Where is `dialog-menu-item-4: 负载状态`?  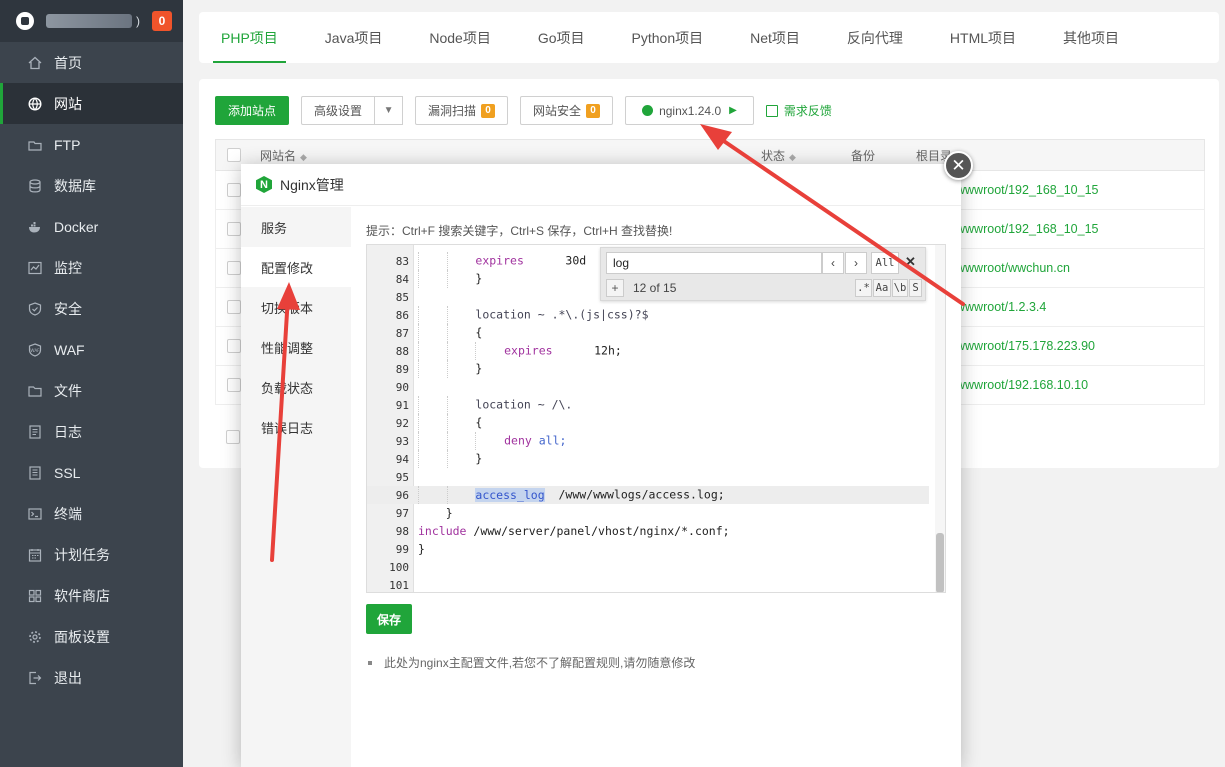 dialog-menu-item-4: 负载状态 is located at coordinates (296, 387).